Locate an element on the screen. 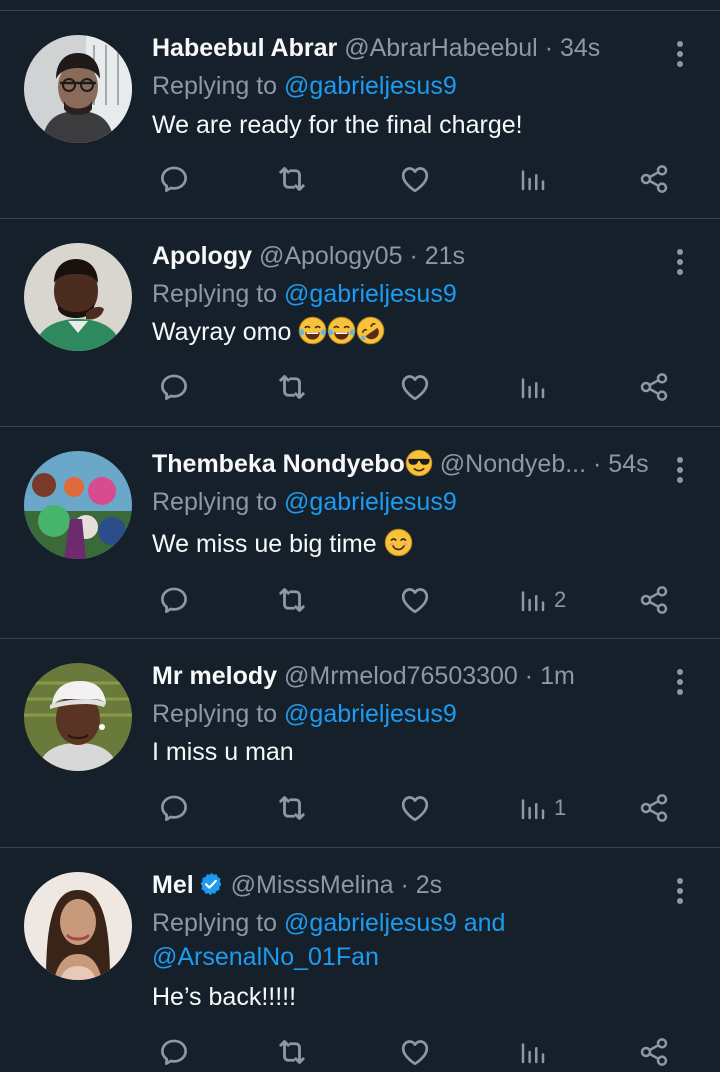 The image size is (720, 1072). timestamp: · 34s is located at coordinates (573, 48).